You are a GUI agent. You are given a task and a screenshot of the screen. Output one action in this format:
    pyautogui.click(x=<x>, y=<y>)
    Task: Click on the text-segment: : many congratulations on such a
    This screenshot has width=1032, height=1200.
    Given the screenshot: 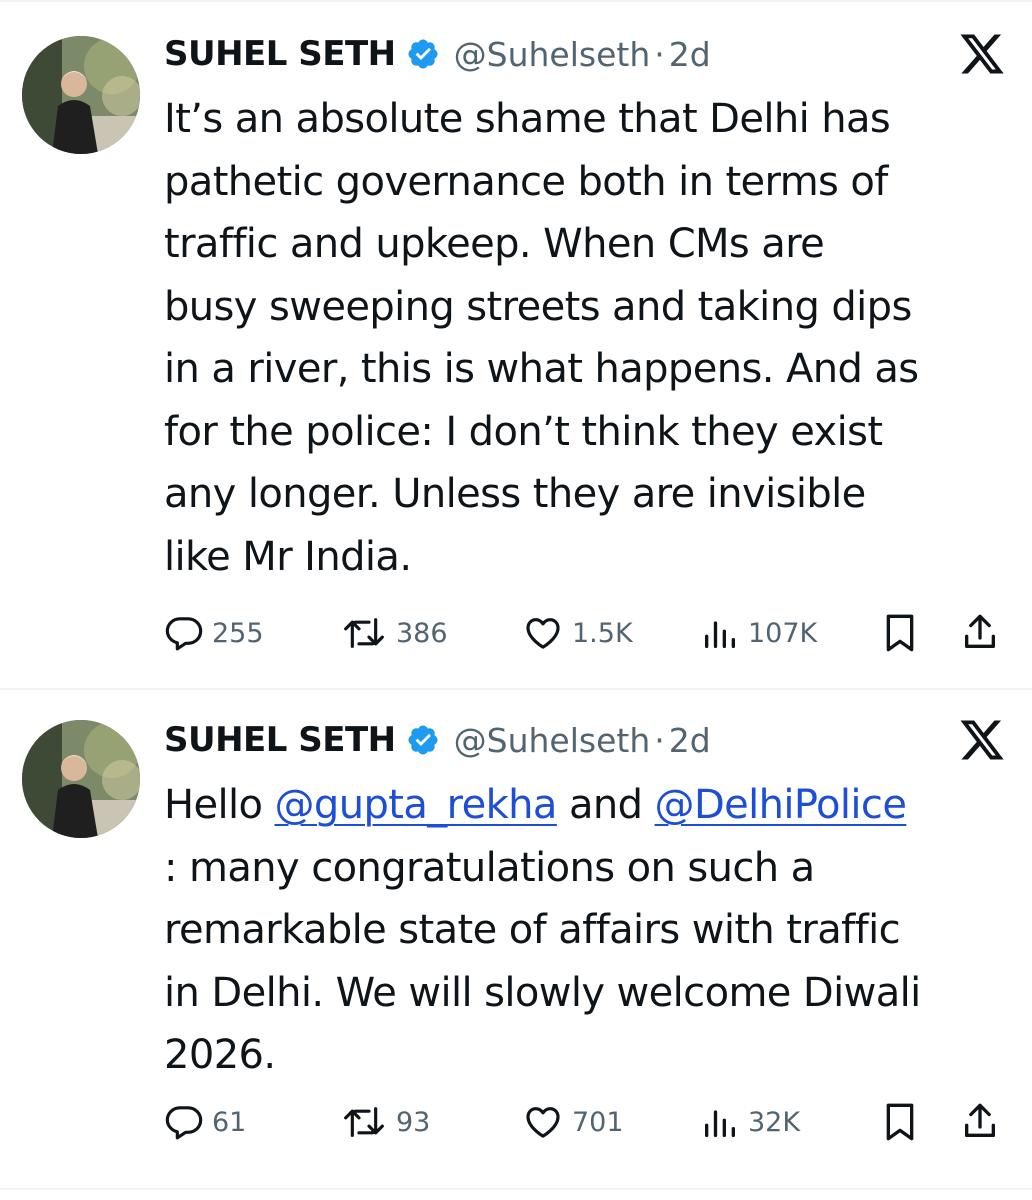 What is the action you would take?
    pyautogui.click(x=489, y=867)
    